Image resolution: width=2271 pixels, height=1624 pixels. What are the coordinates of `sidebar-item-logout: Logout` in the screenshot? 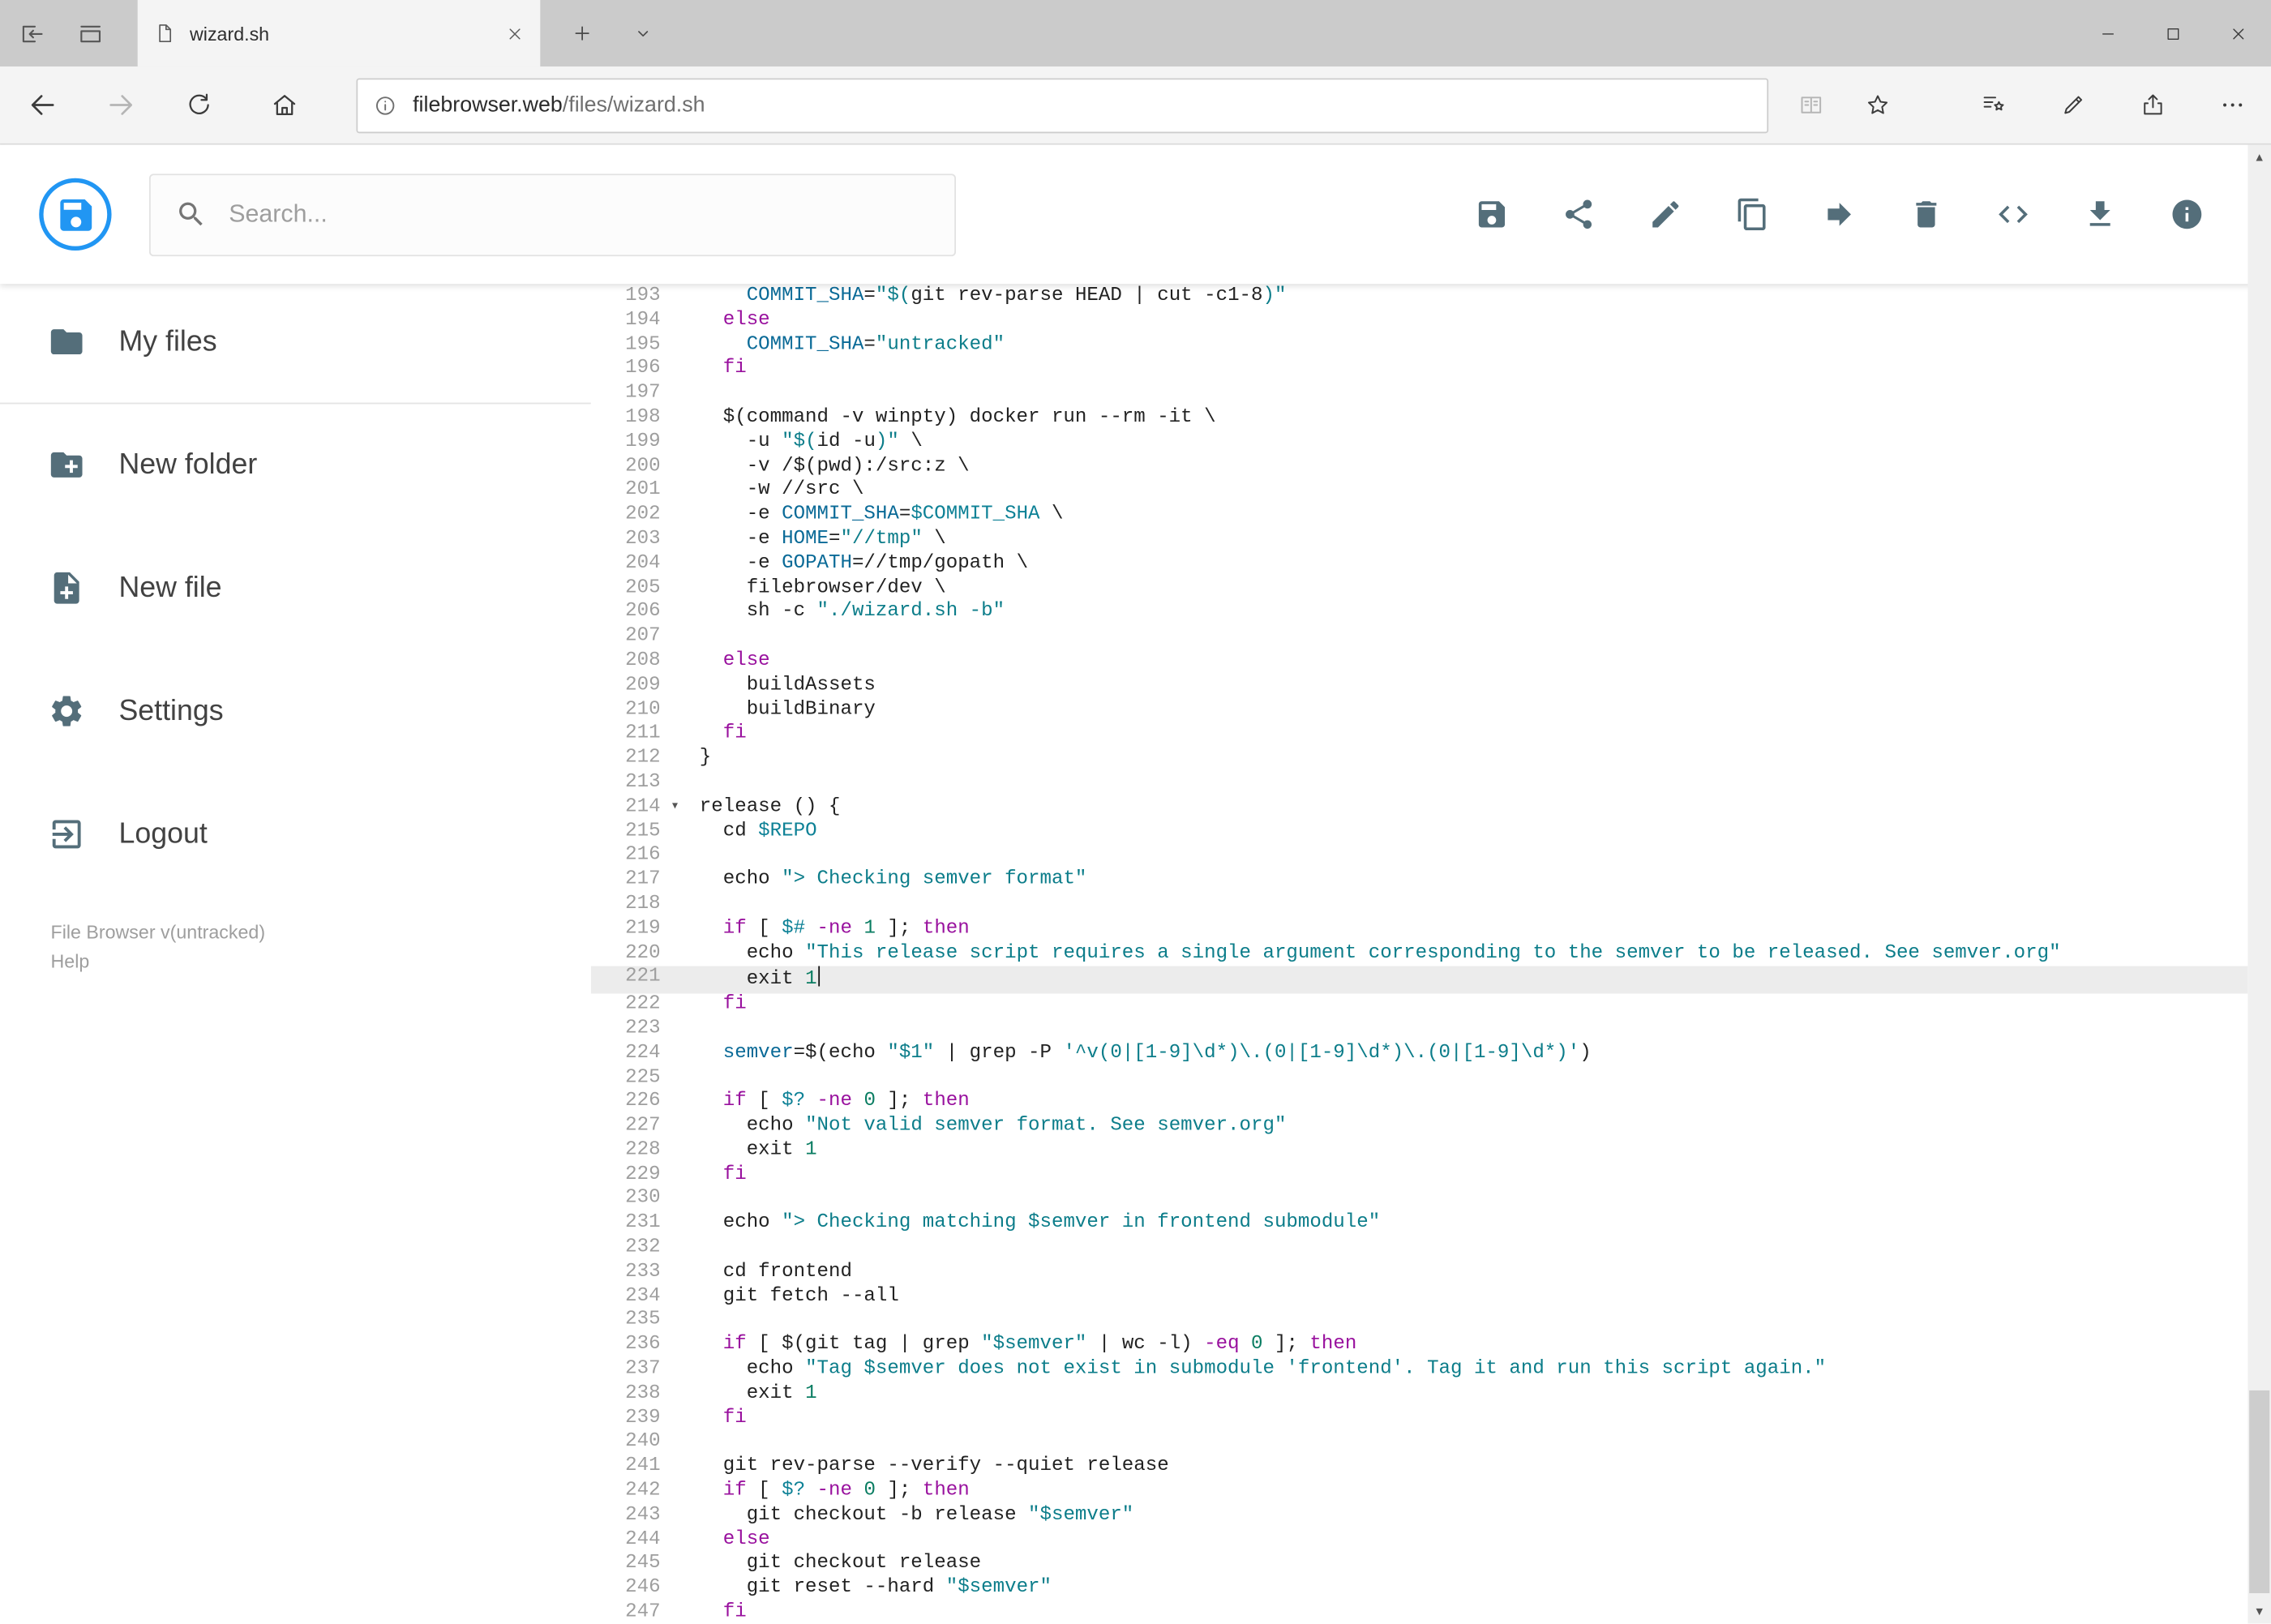 It's located at (295, 834).